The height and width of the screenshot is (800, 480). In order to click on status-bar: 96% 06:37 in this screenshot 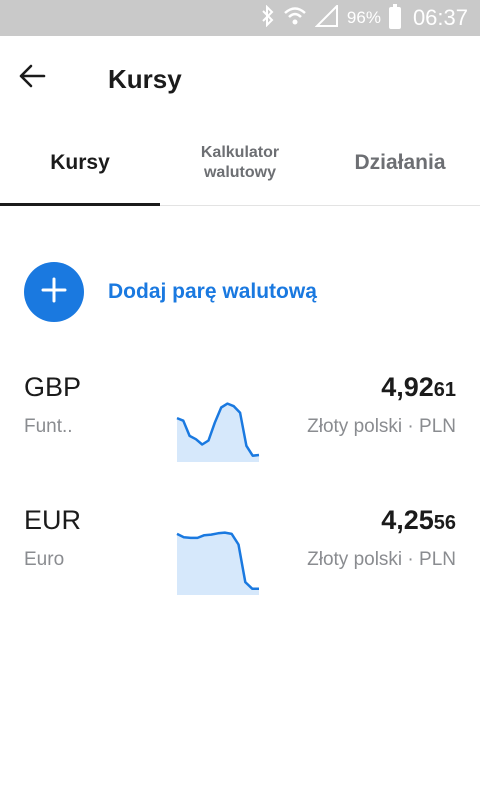, I will do `click(240, 18)`.